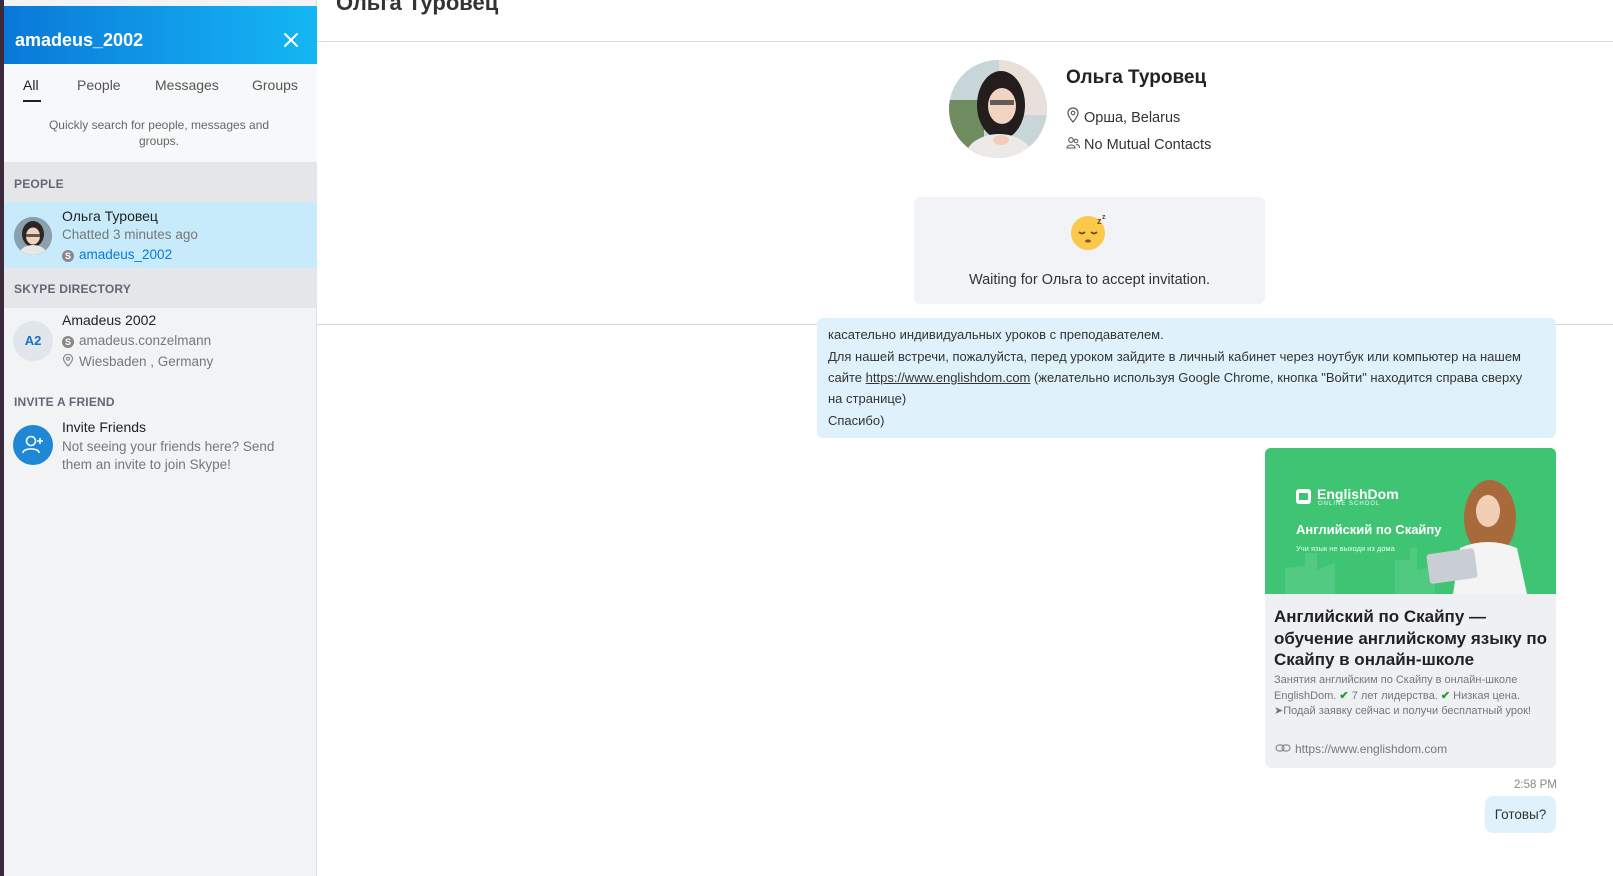 The width and height of the screenshot is (1613, 876). I want to click on section-label-people: PEOPLE, so click(39, 184).